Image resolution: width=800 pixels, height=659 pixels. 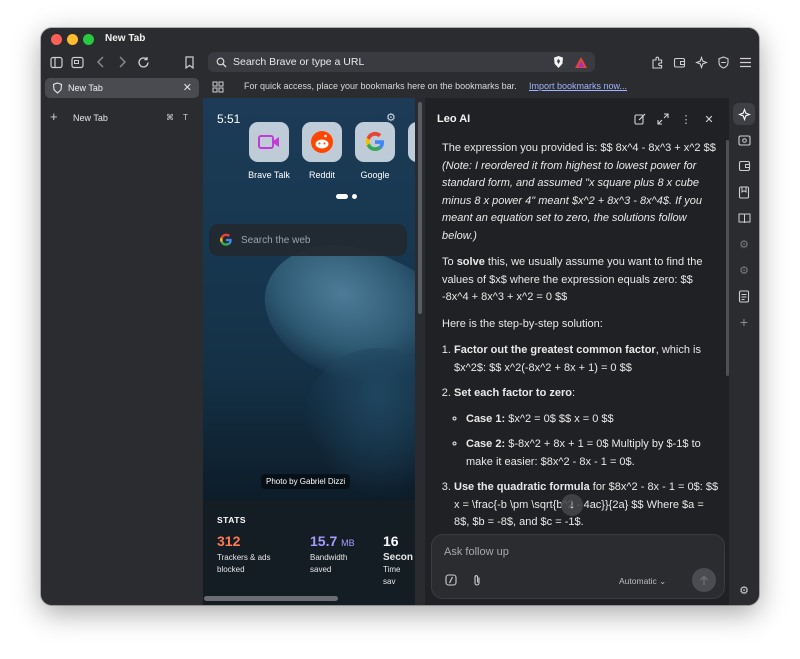 I want to click on search-box: Search the web, so click(x=308, y=240).